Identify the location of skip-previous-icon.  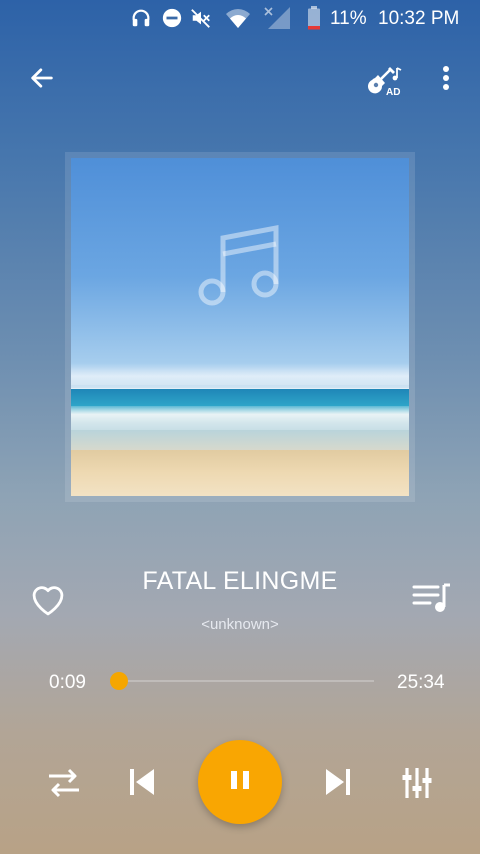
(142, 782).